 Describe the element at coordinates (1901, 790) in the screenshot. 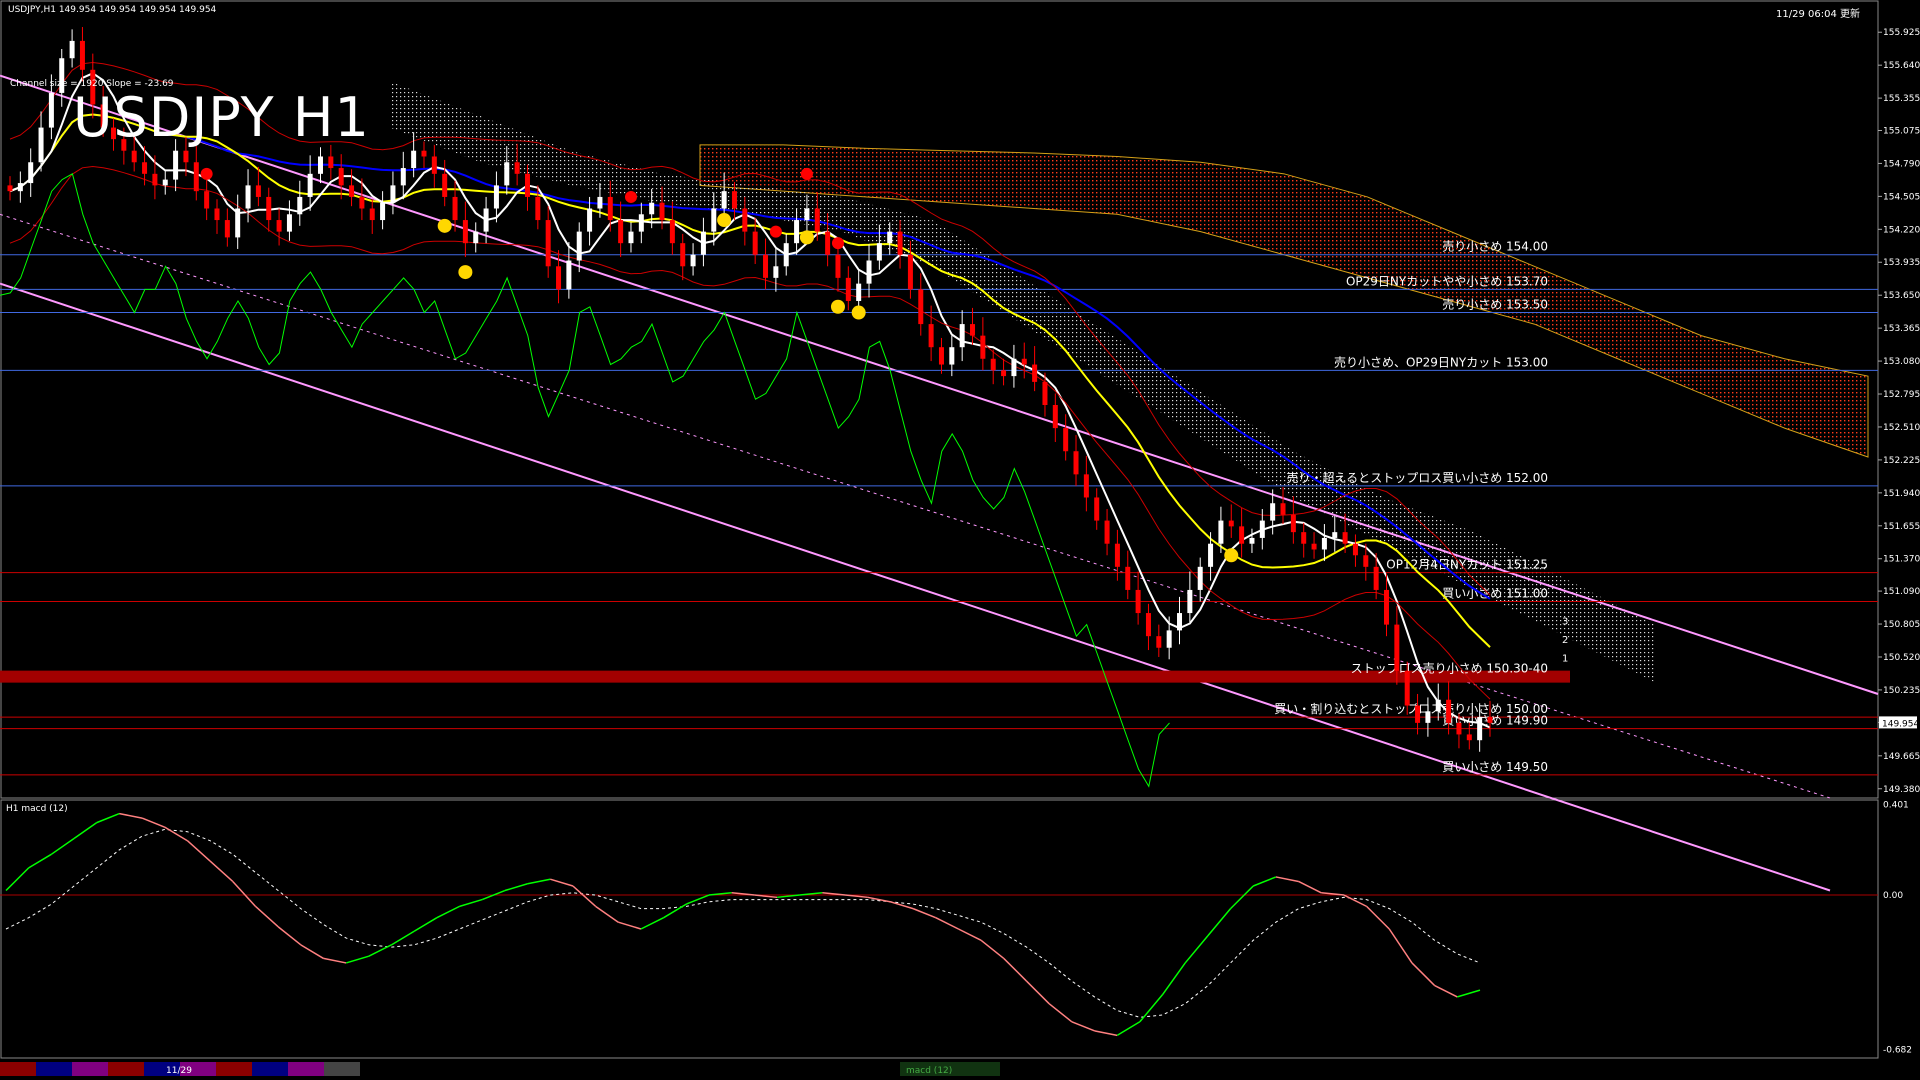

I see `price-tick-label: 149.380` at that location.